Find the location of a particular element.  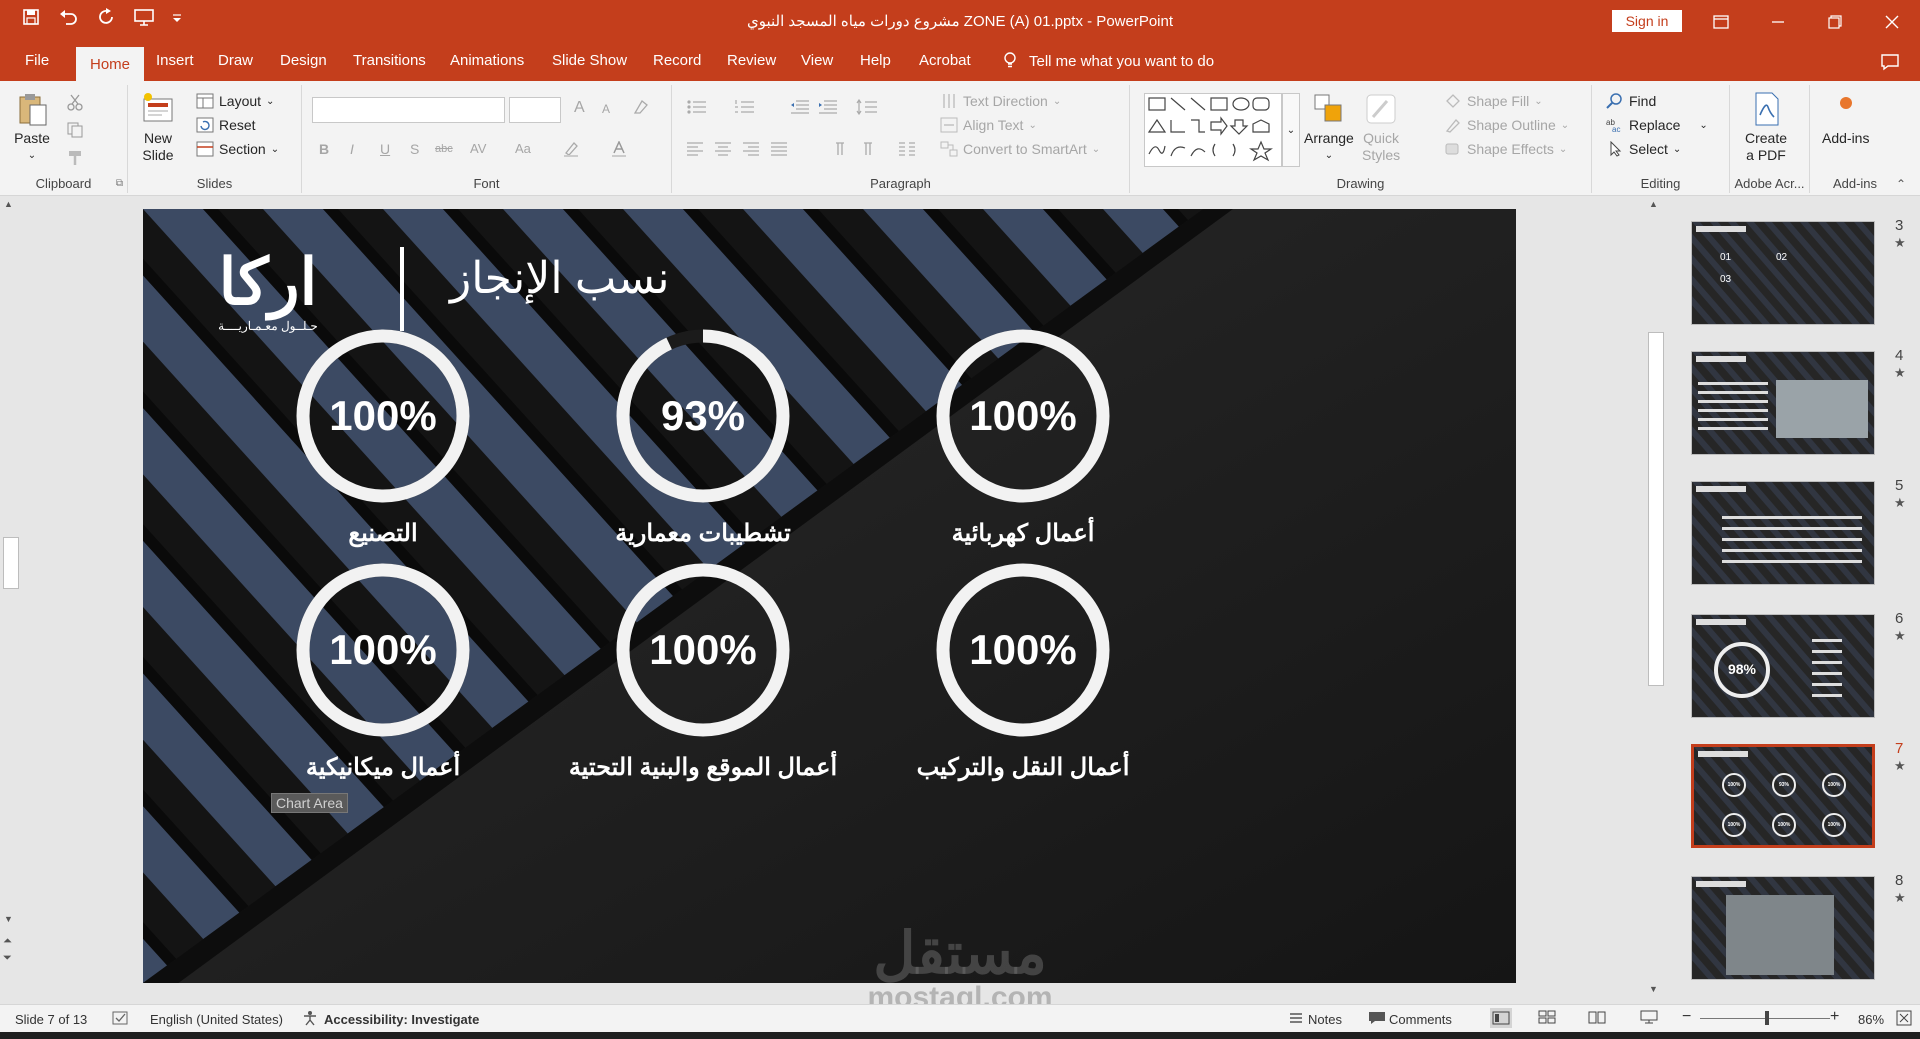

reset-button: Reset is located at coordinates (226, 125).